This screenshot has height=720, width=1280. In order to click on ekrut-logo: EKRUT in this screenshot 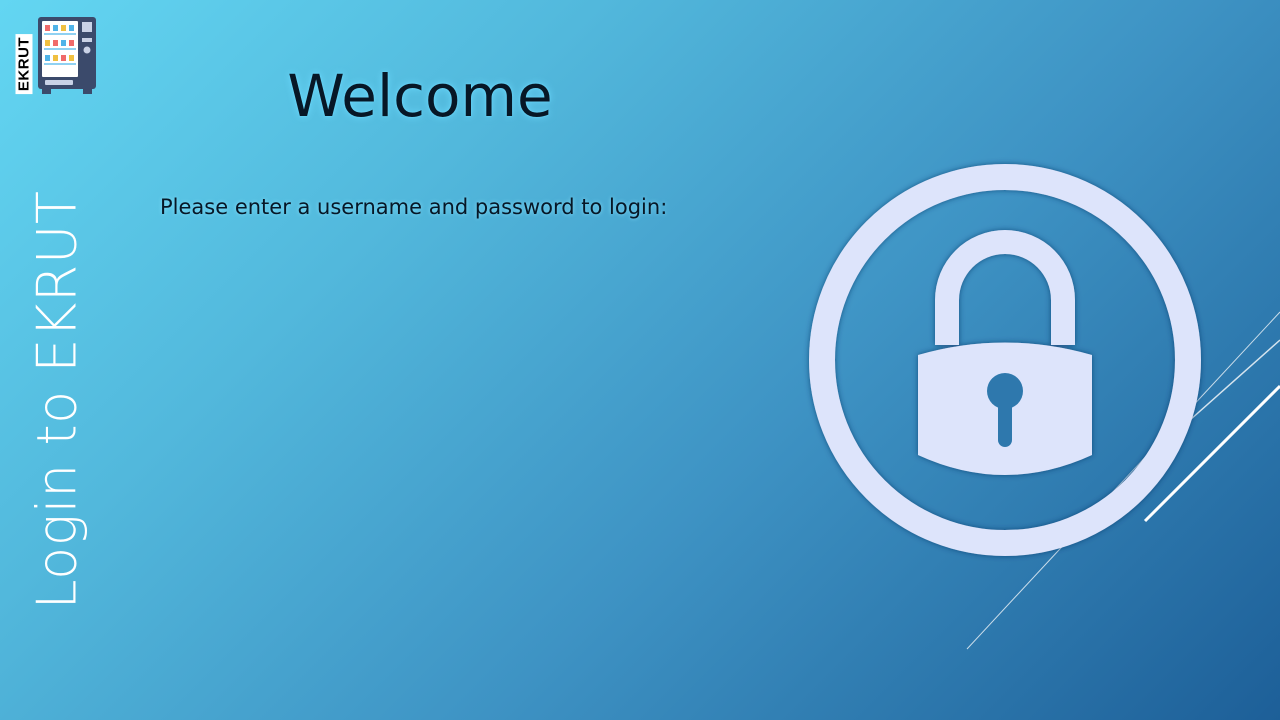, I will do `click(56, 55)`.